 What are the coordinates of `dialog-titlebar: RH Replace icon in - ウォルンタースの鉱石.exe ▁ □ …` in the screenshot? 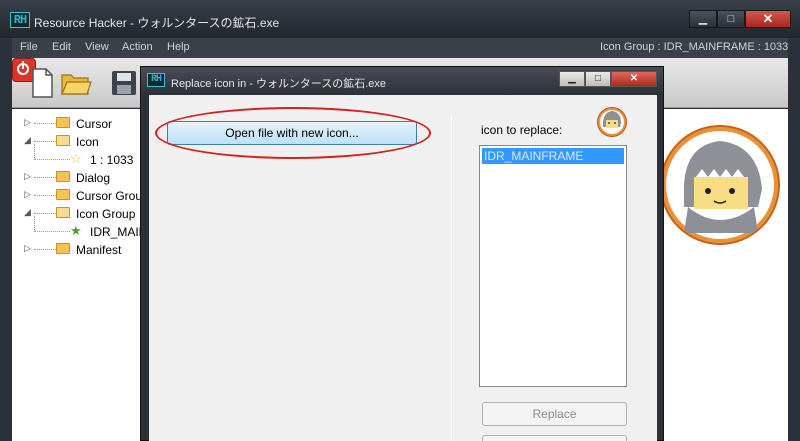 It's located at (402, 81).